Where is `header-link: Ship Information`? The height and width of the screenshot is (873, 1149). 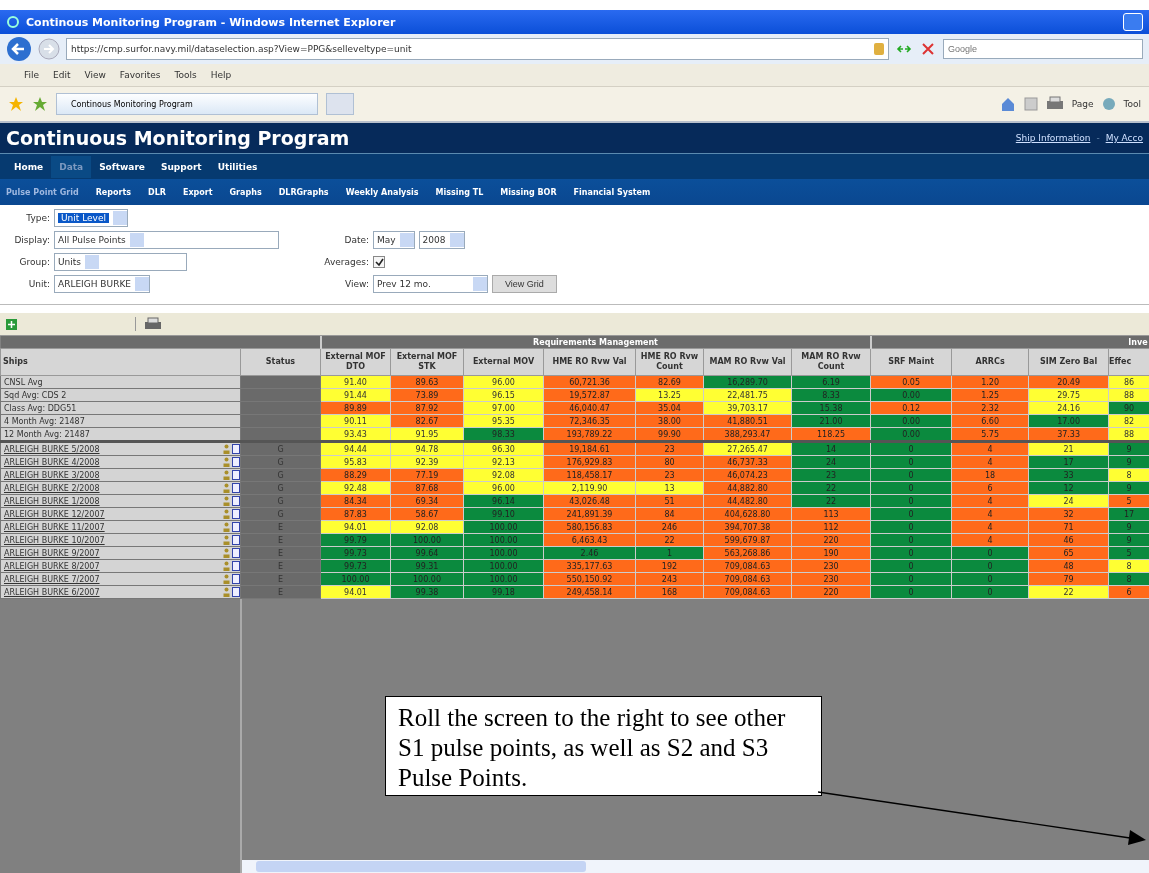 header-link: Ship Information is located at coordinates (1053, 138).